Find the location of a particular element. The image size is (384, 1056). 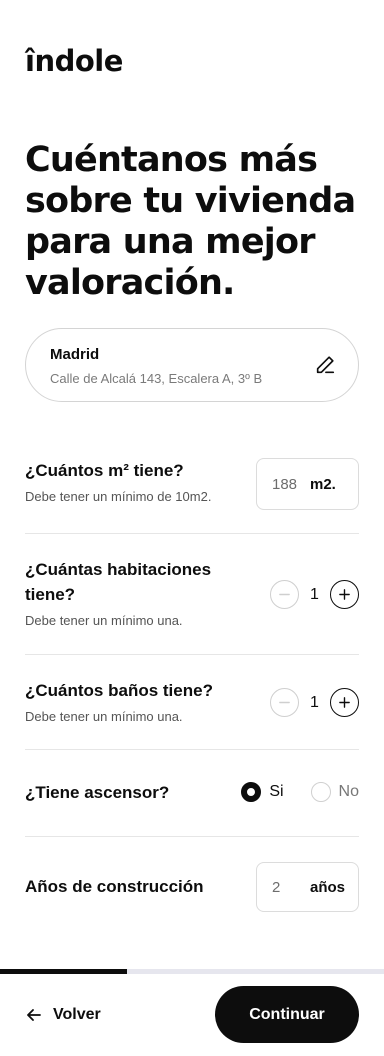

area-input: 188 m2. is located at coordinates (307, 484).